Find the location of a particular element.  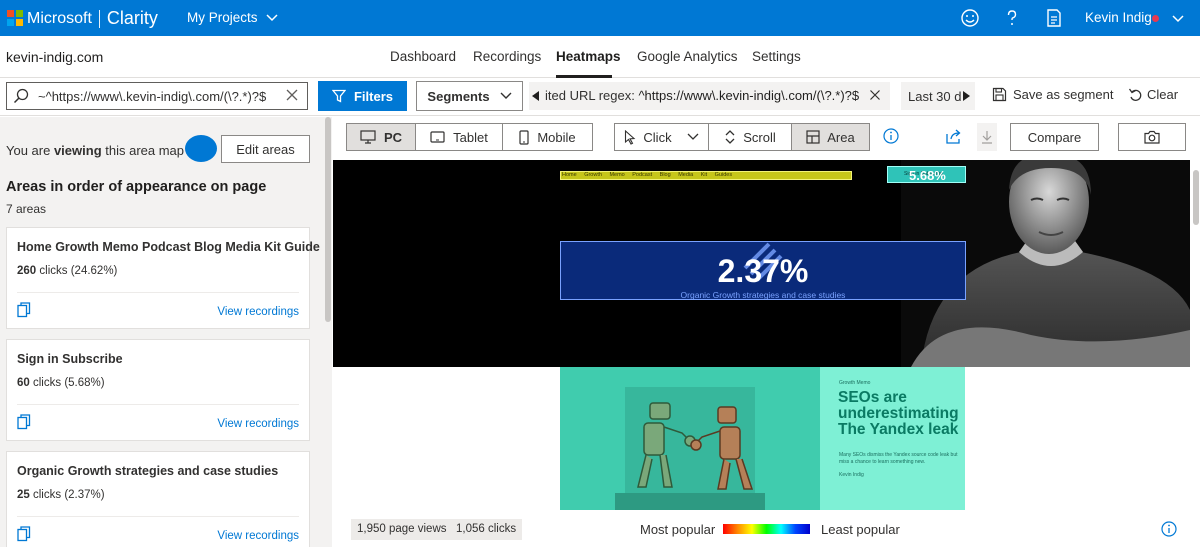

mode-scroll-button: Scroll is located at coordinates (750, 137).